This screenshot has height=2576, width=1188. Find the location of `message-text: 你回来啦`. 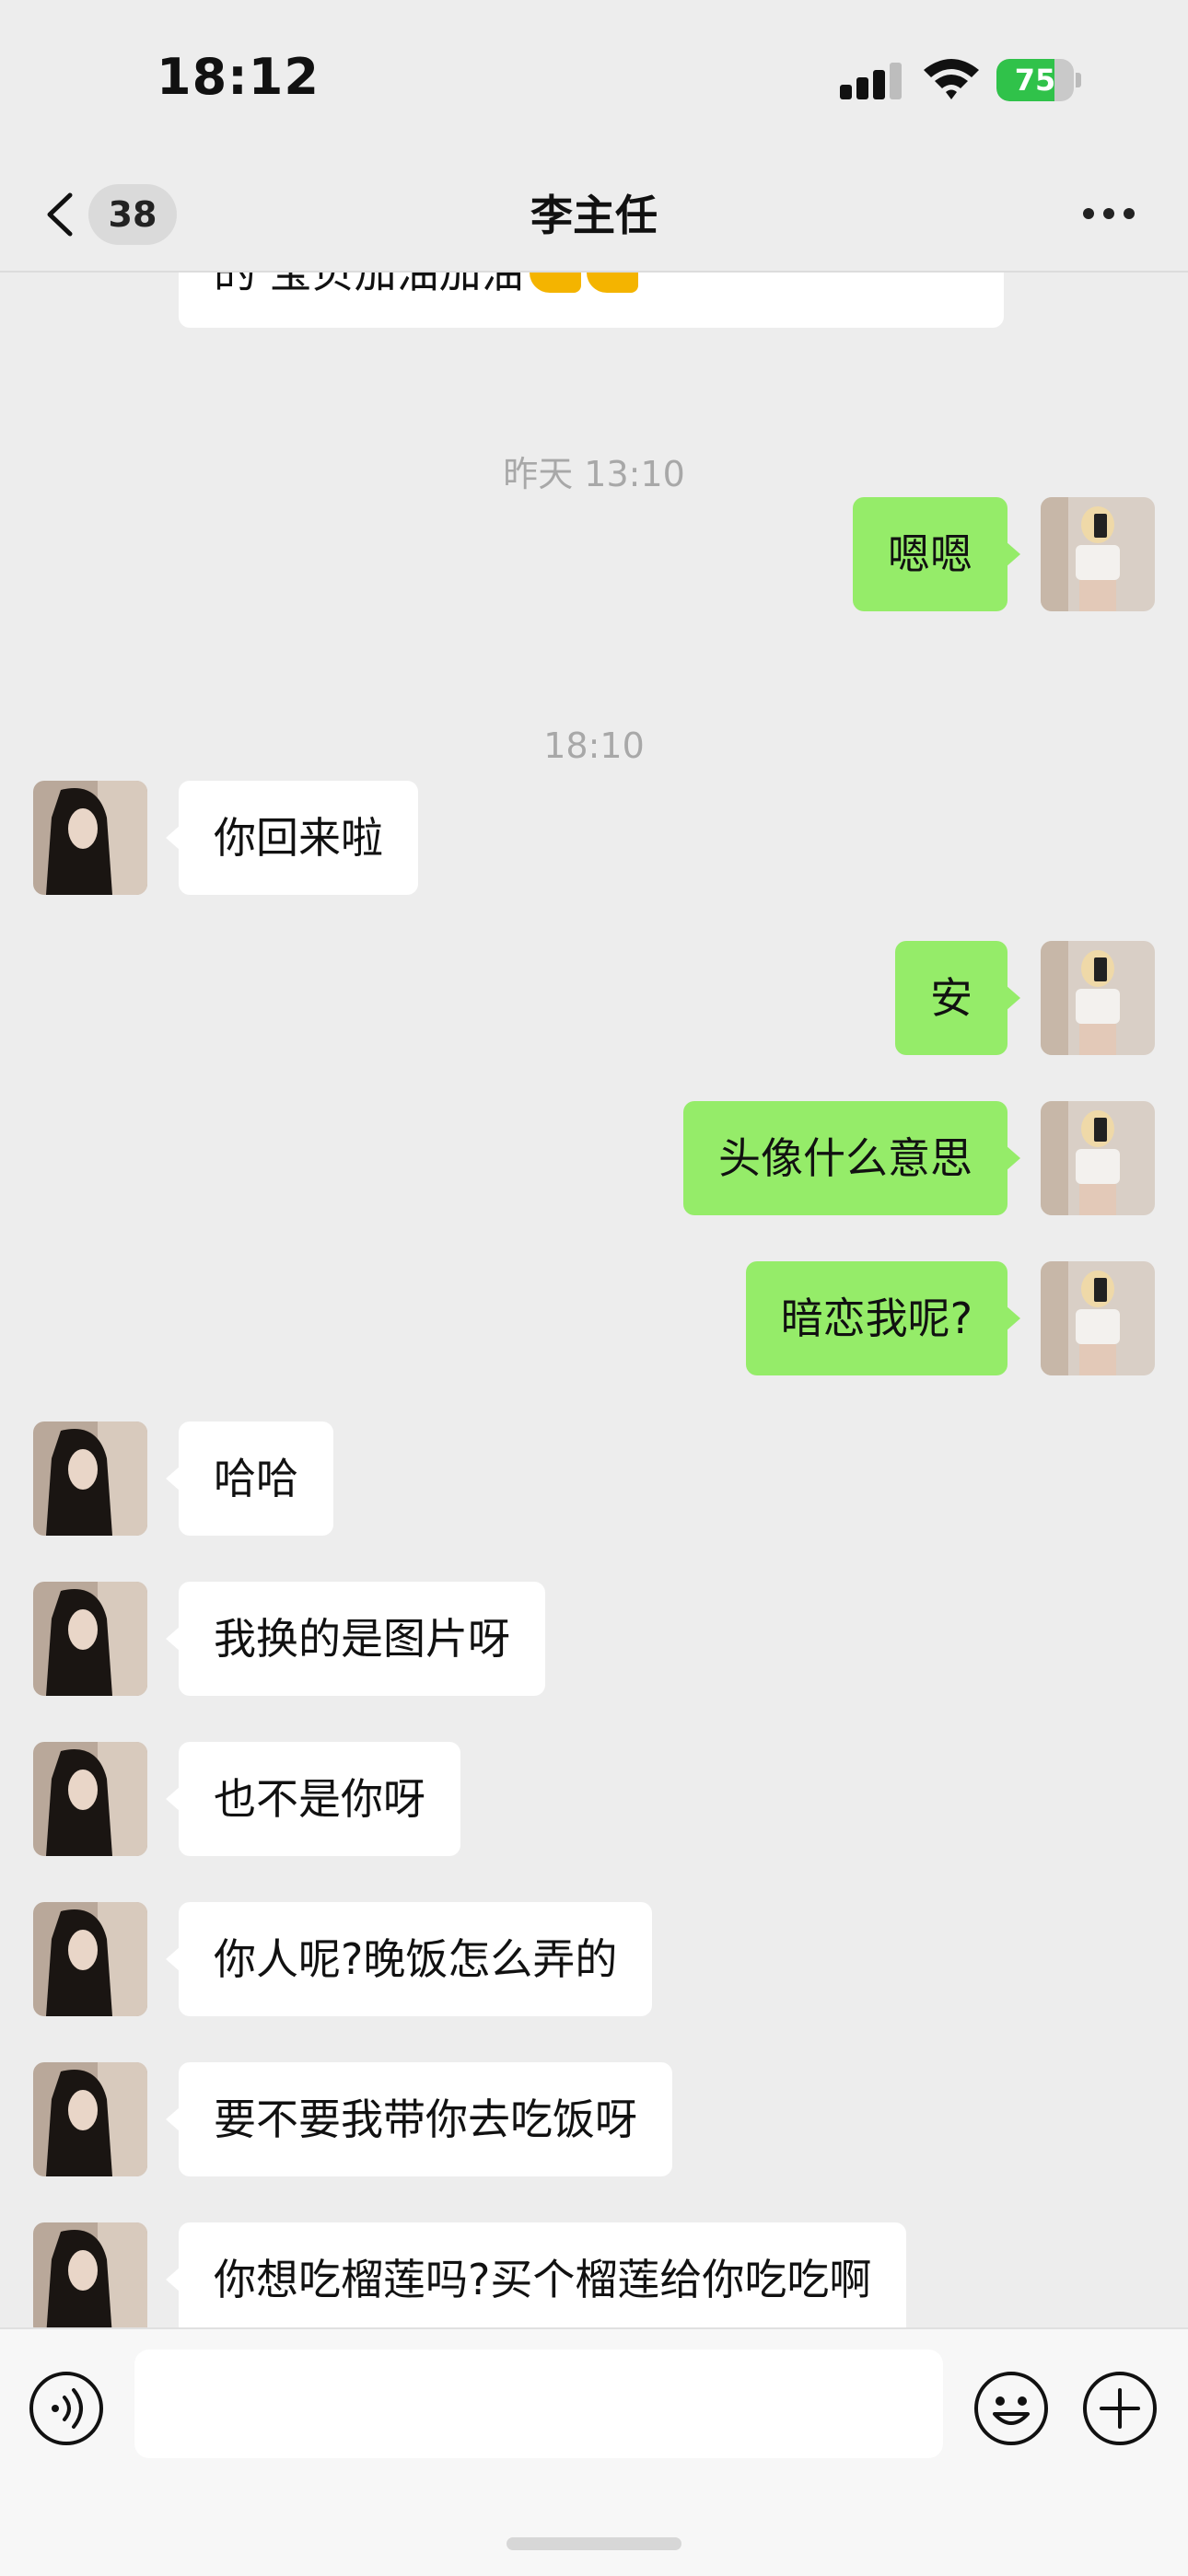

message-text: 你回来啦 is located at coordinates (298, 838).